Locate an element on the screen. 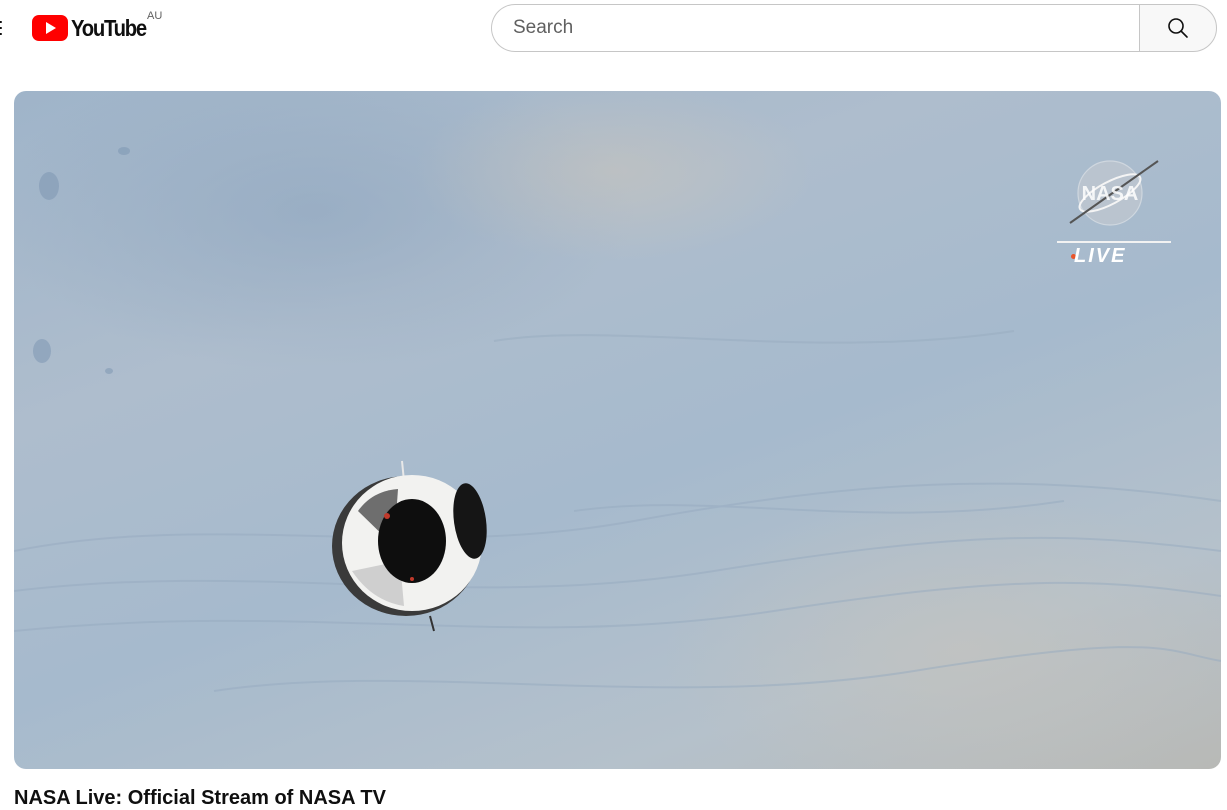 This screenshot has width=1227, height=810. logo-wordmark: YouTube is located at coordinates (109, 27).